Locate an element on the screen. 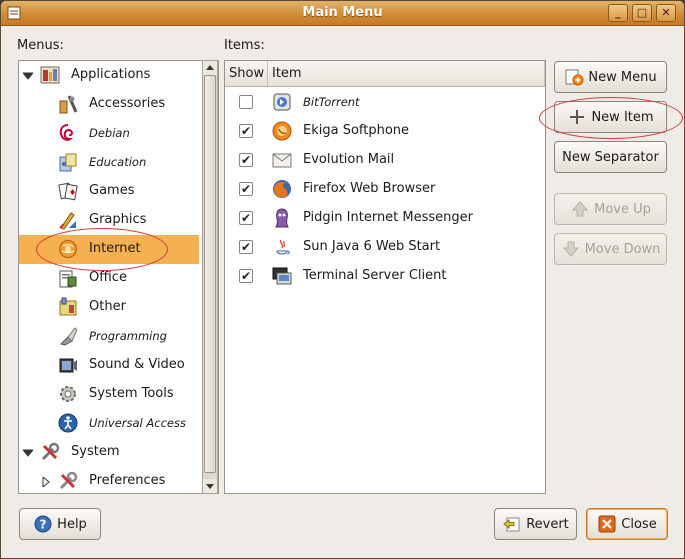 The image size is (685, 559). arrow-down-icon is located at coordinates (570, 249).